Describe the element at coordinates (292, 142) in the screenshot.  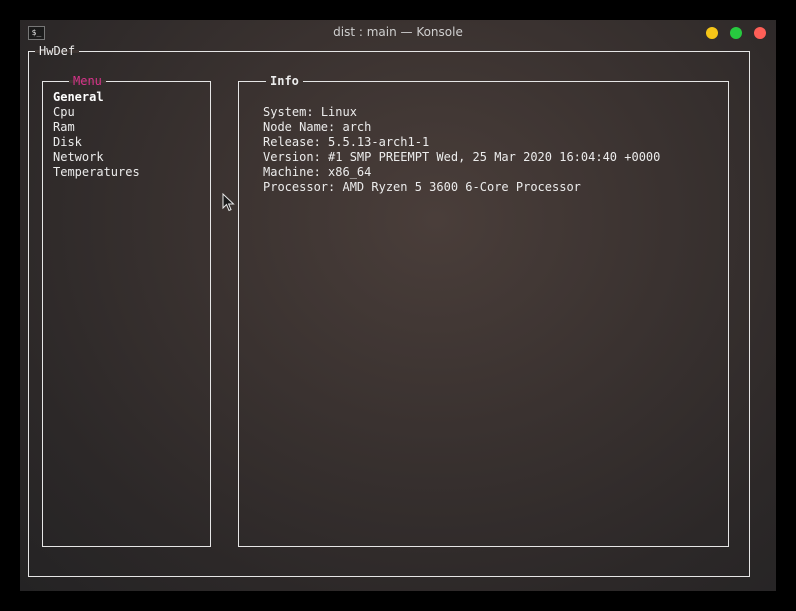
I see `info-label: Release:` at that location.